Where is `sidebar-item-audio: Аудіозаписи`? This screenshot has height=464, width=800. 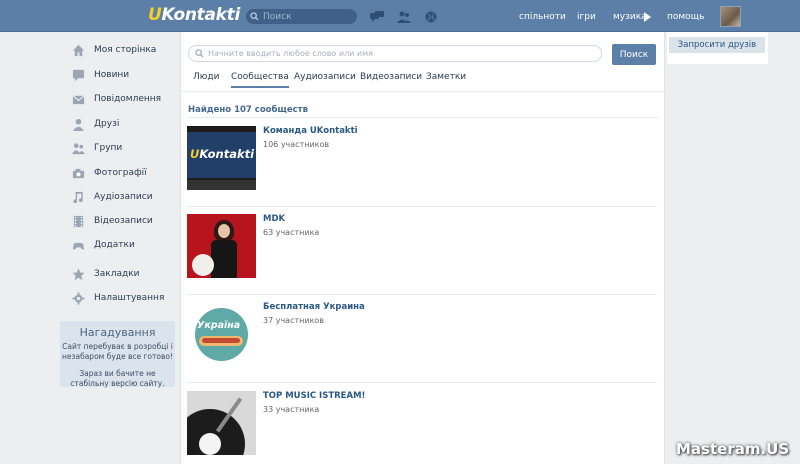 sidebar-item-audio: Аудіозаписи is located at coordinates (126, 197).